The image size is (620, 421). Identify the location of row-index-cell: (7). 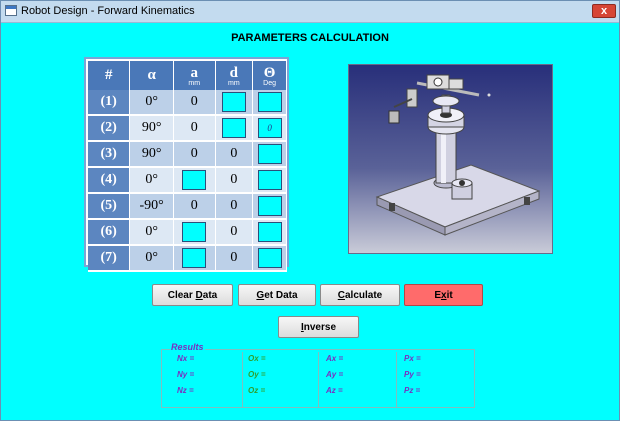
(109, 258).